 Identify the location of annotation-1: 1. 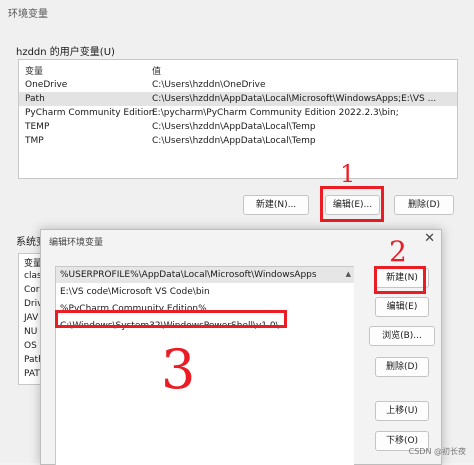
(348, 174).